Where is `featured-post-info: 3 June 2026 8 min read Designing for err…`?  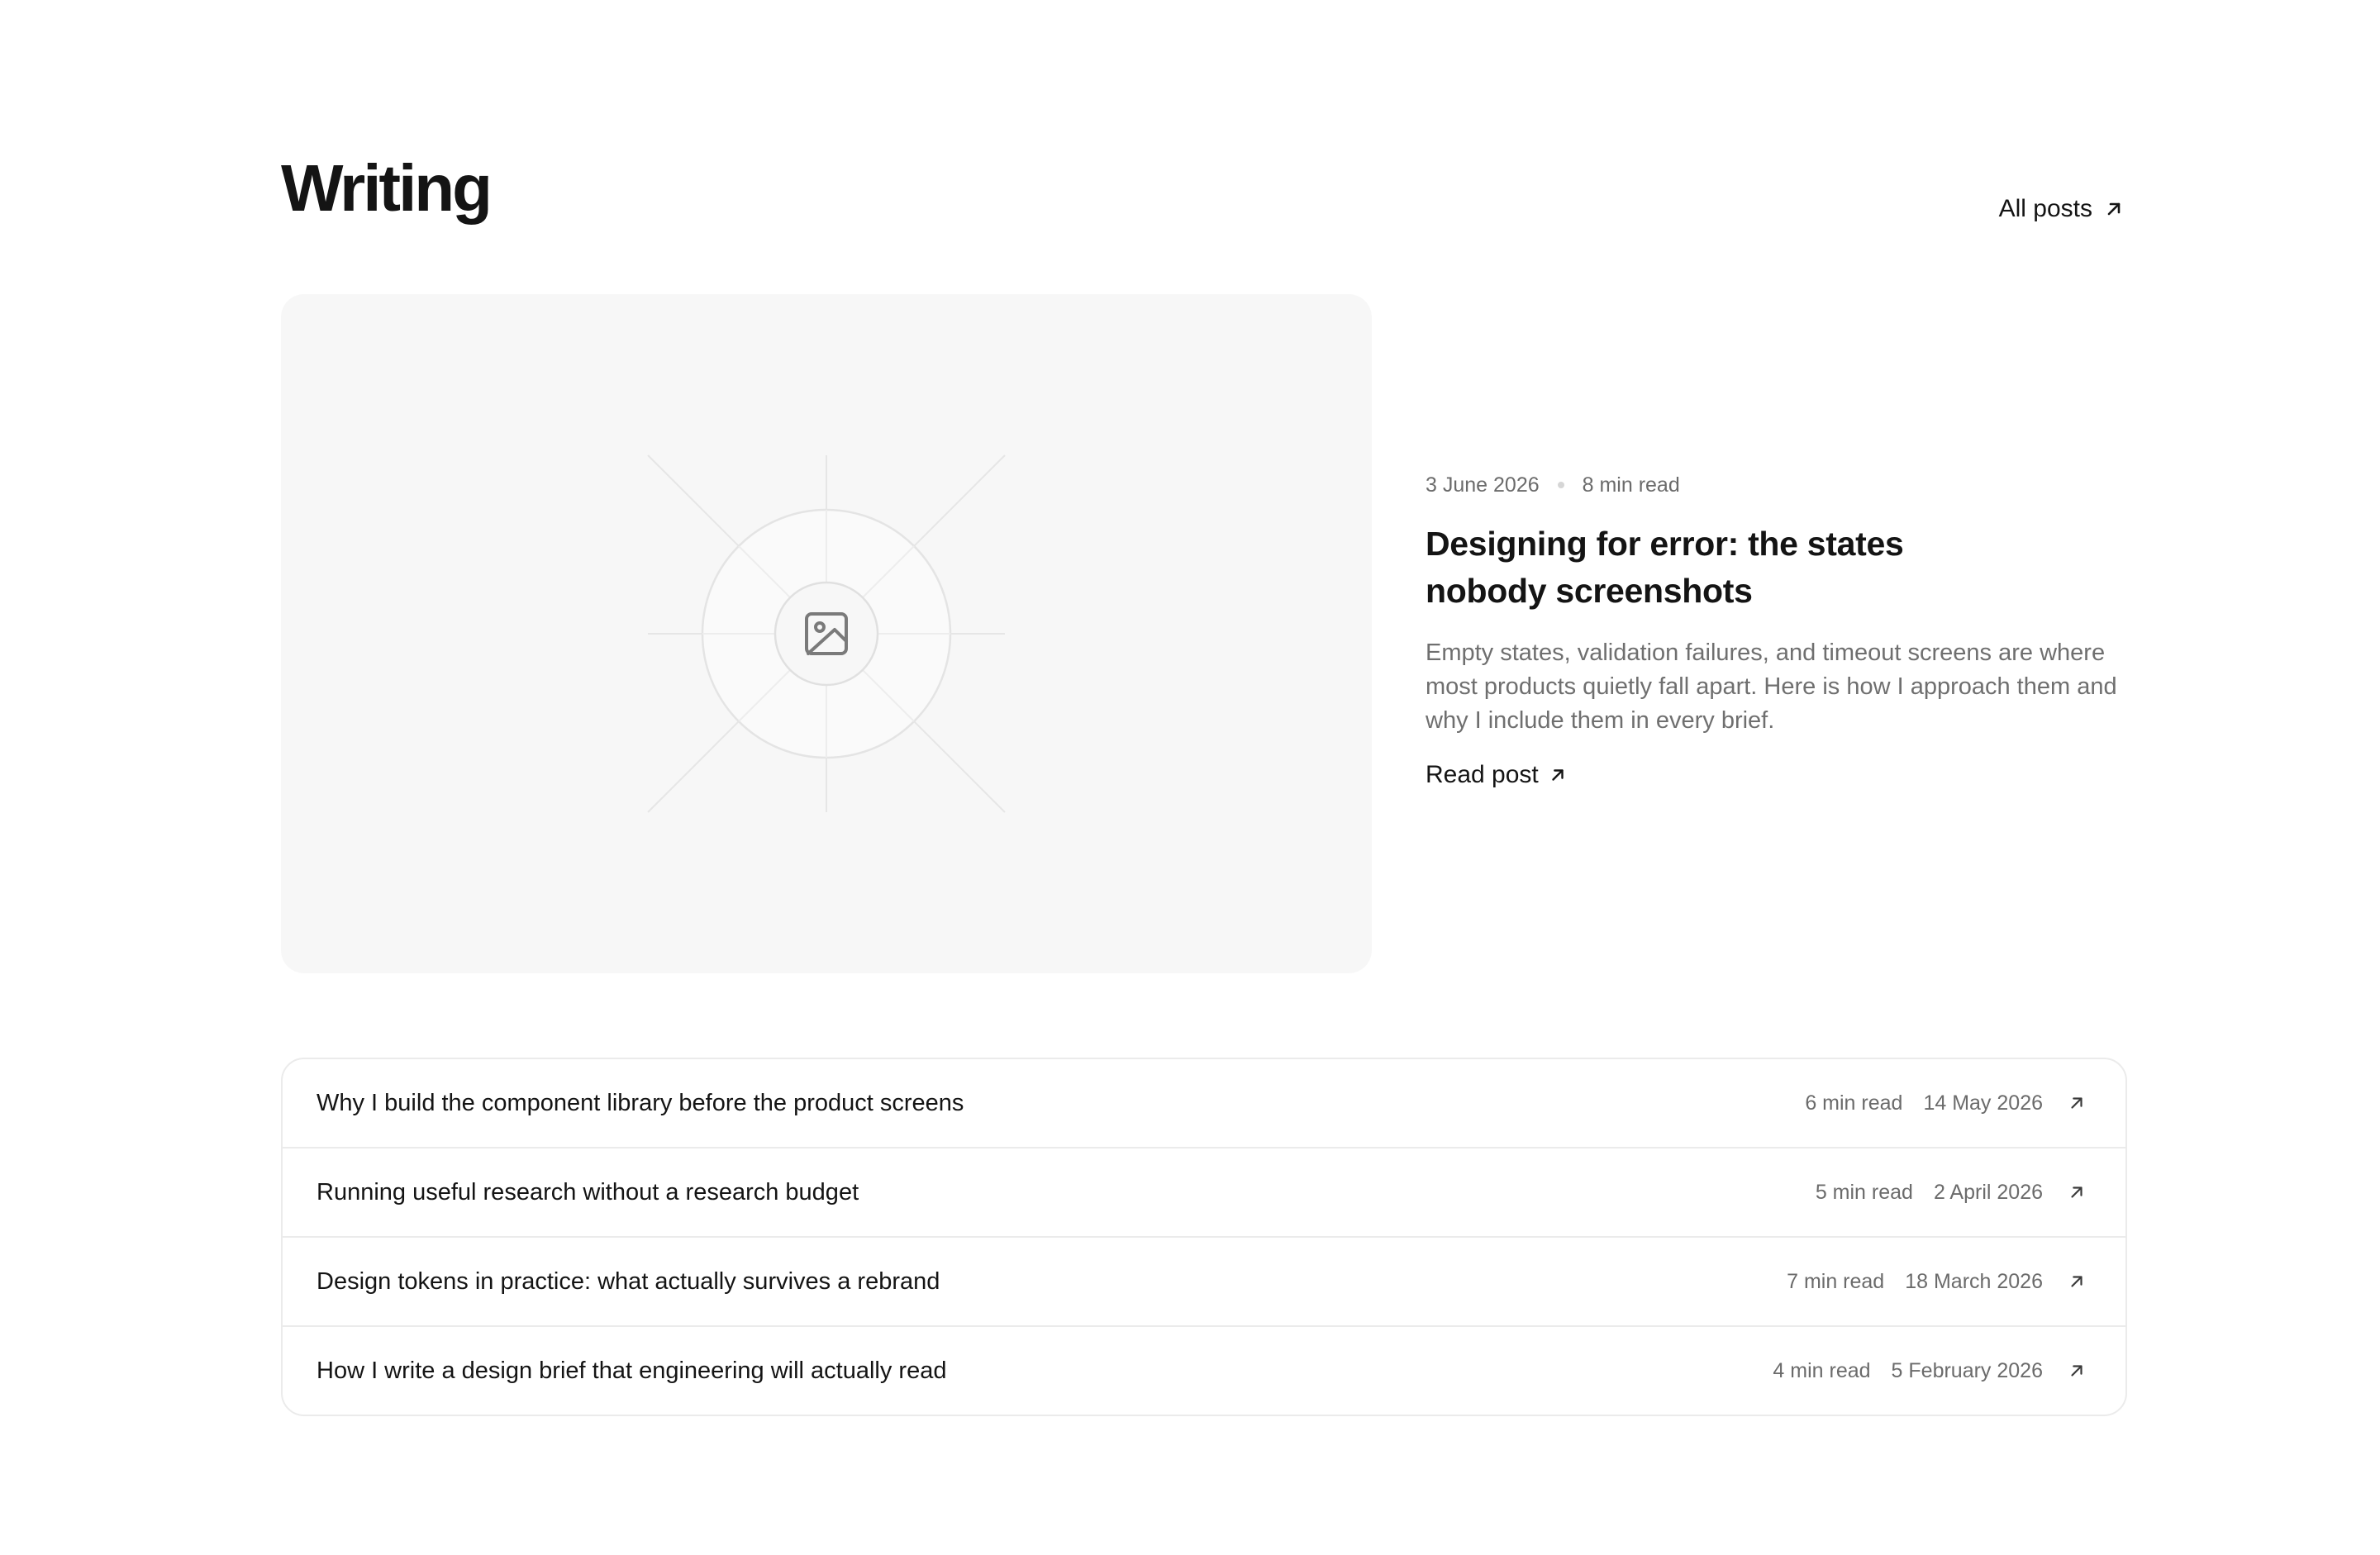
featured-post-info: 3 June 2026 8 min read Designing for err… is located at coordinates (1777, 630).